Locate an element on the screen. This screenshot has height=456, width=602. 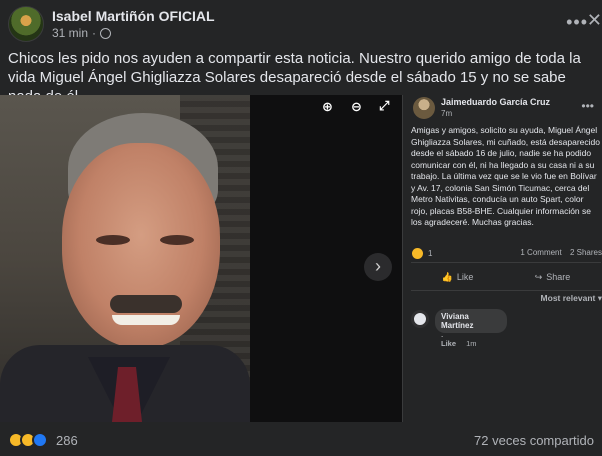
shared-author-name: Jaimeduardo García Cruz is located at coordinates (495, 102).